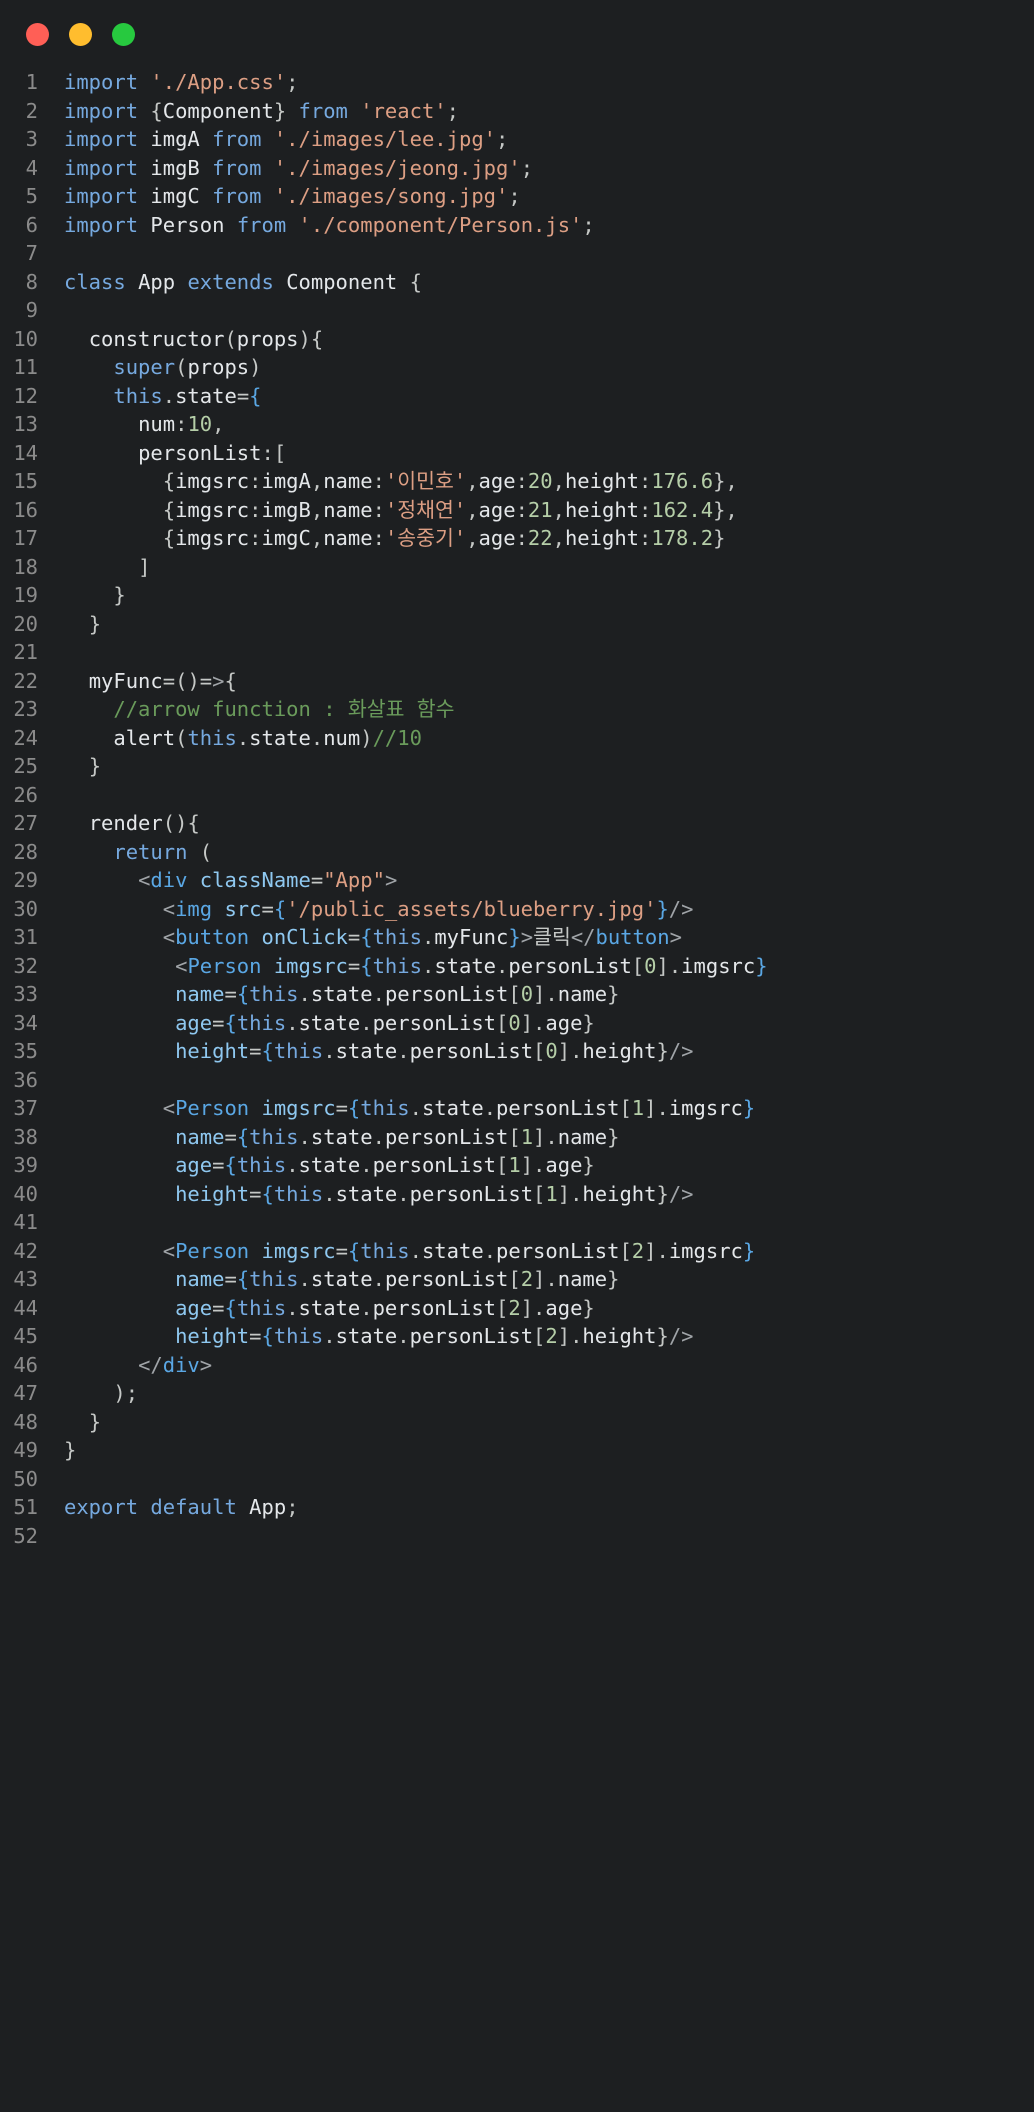 Image resolution: width=1034 pixels, height=2112 pixels. What do you see at coordinates (517, 339) in the screenshot?
I see `code-line: 10 constructor(props){` at bounding box center [517, 339].